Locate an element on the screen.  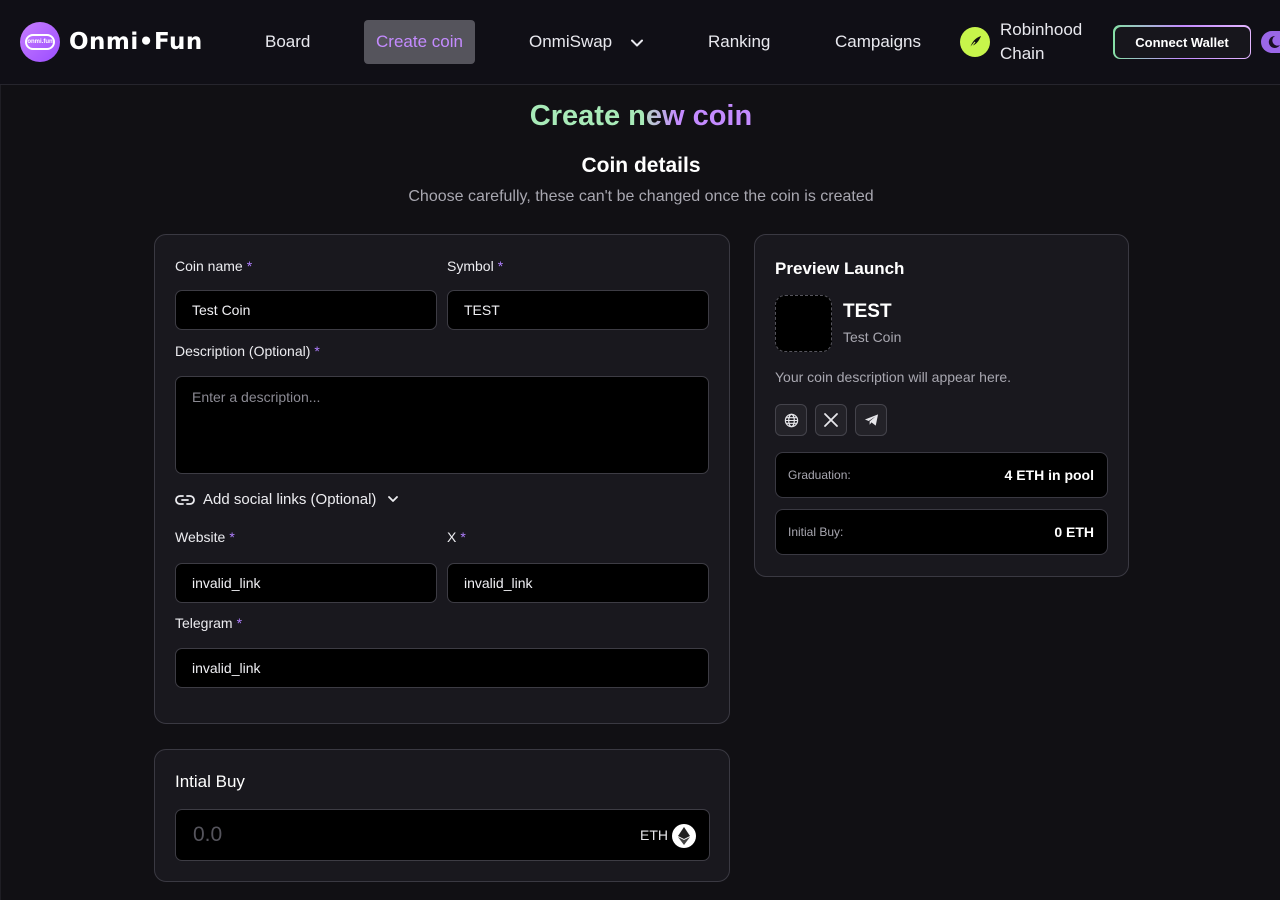
social-toggle-label: Add social links (Optional) is located at coordinates (290, 499).